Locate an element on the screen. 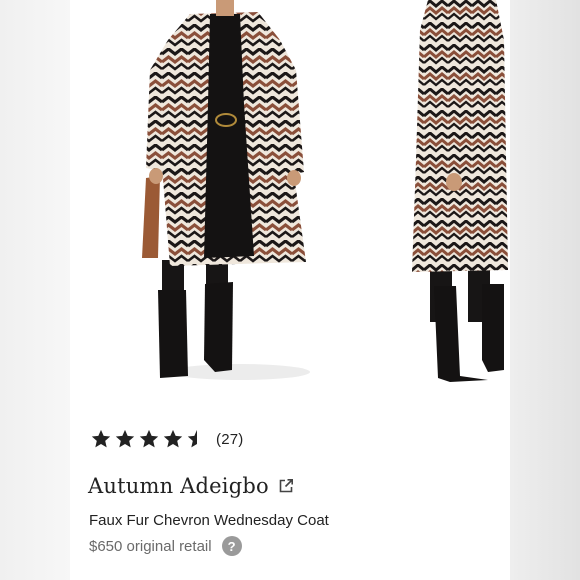 This screenshot has height=580, width=580. external-link-icon is located at coordinates (286, 486).